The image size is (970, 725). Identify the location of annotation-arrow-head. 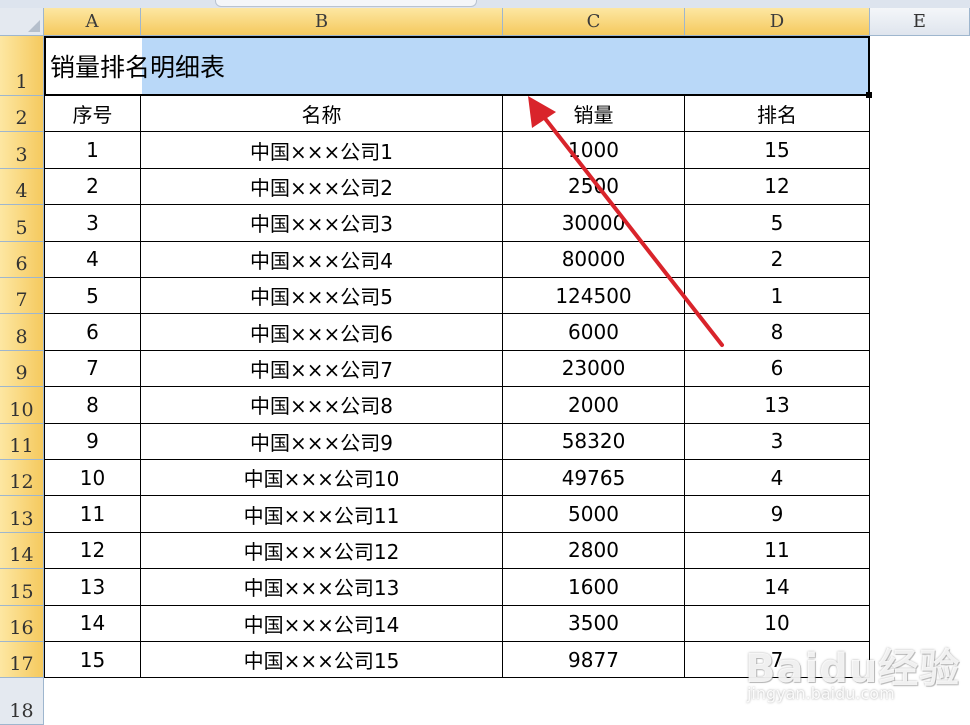
(542, 112).